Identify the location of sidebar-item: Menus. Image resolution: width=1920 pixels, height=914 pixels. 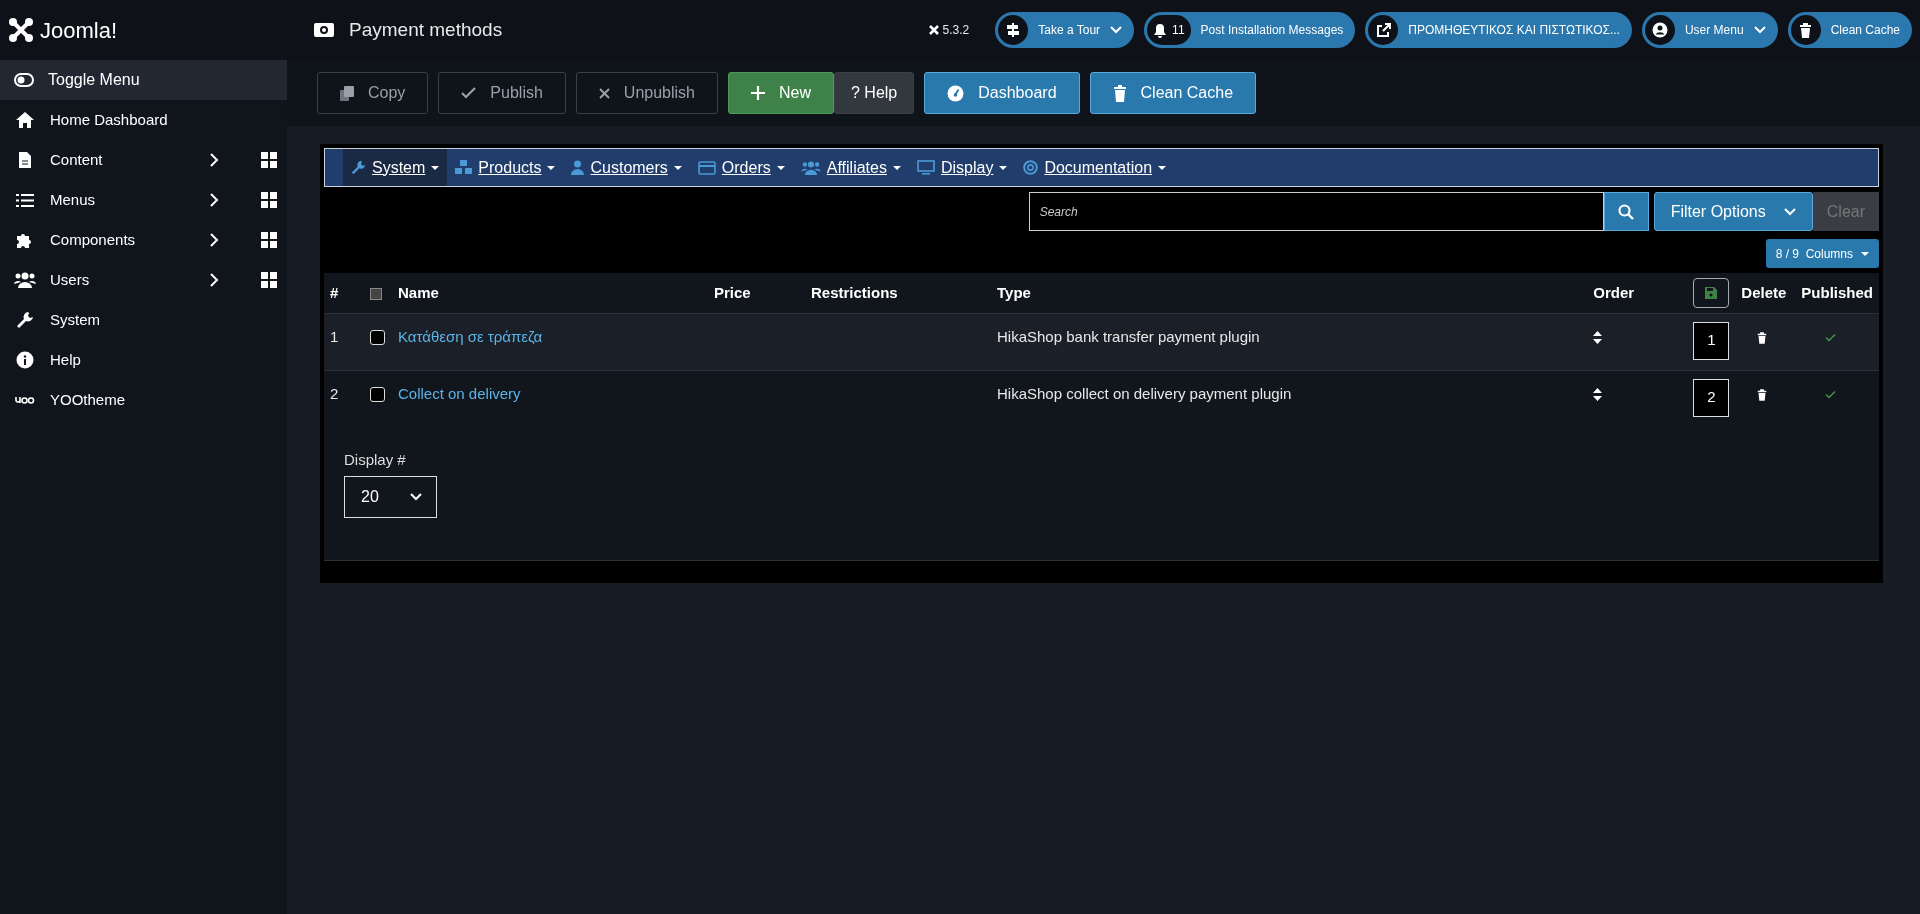
(143, 200).